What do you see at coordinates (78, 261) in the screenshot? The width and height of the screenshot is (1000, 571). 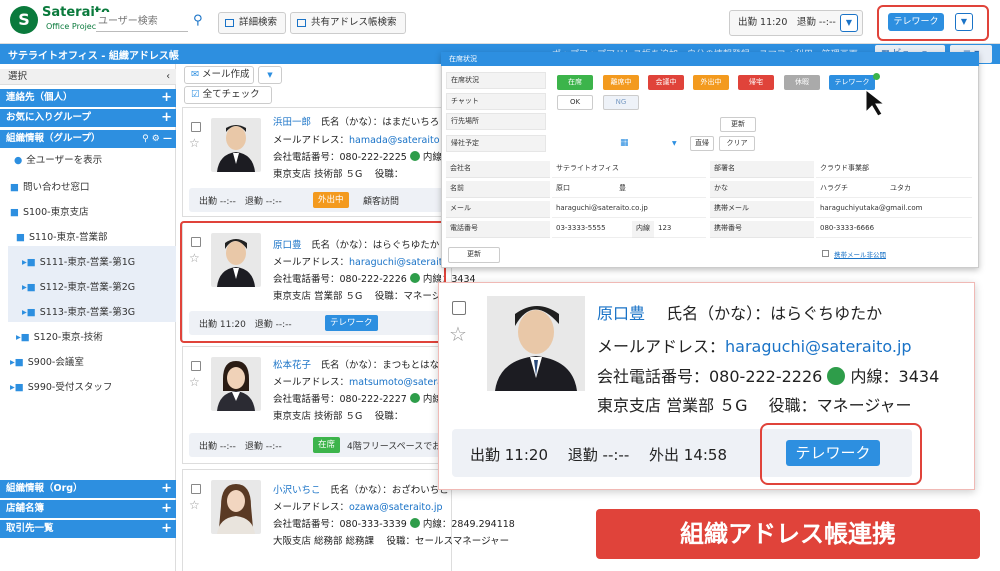 I see `tree-item: ▸■ S111-東京-営業-第1G` at bounding box center [78, 261].